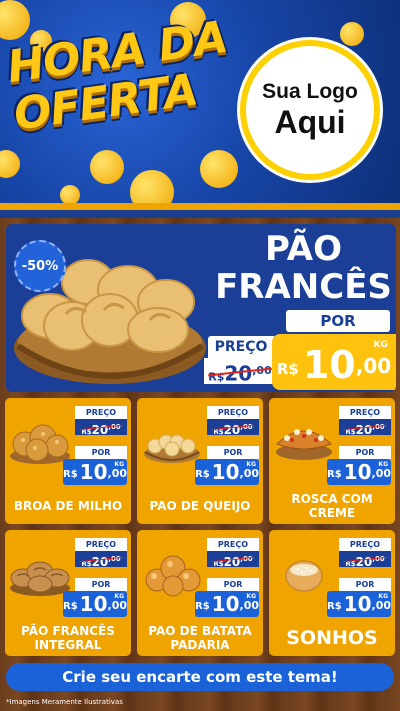  What do you see at coordinates (68, 506) in the screenshot?
I see `product-name: BROA DE MILHO` at bounding box center [68, 506].